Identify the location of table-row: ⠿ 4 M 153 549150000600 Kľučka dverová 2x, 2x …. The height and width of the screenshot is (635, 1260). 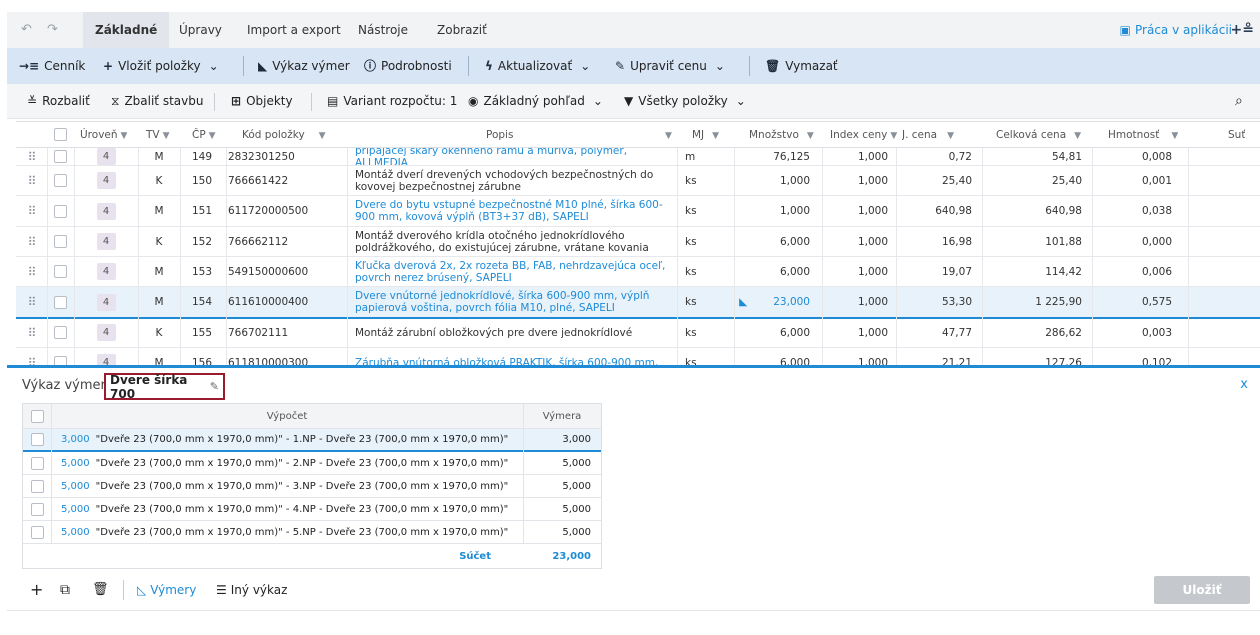
(638, 272).